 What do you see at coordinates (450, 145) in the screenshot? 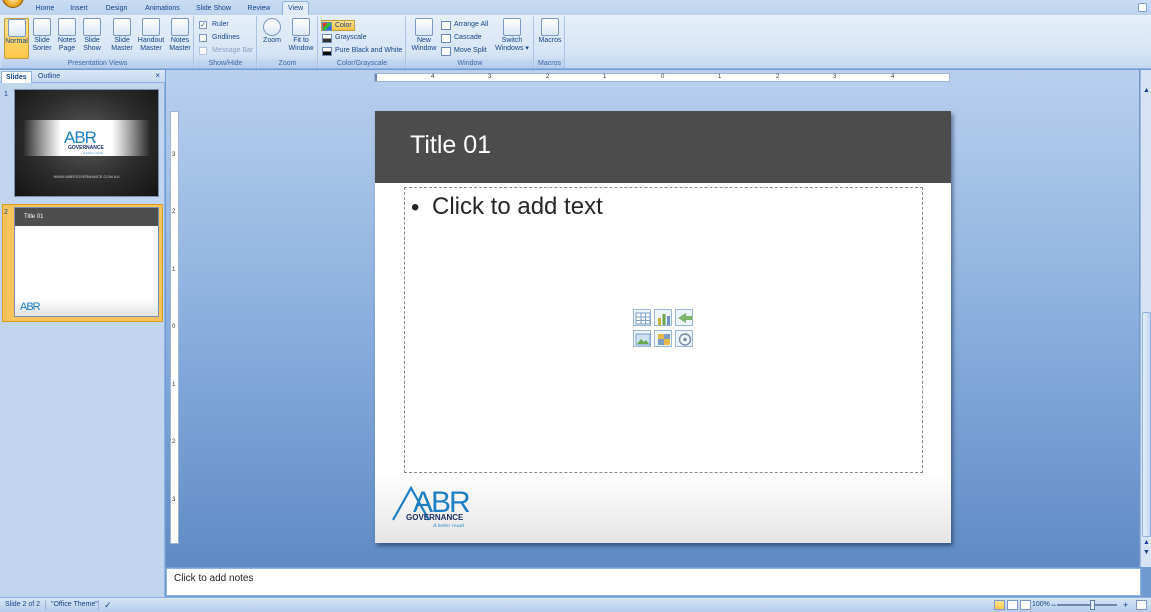
I see `slide-title: Title 01` at bounding box center [450, 145].